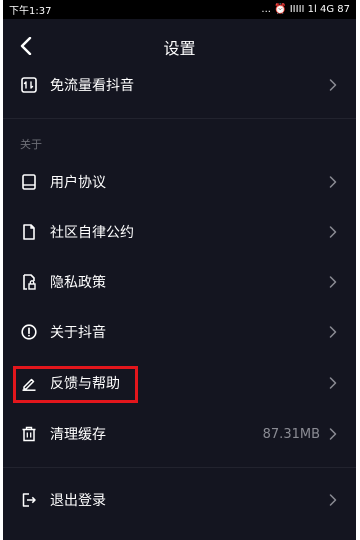  What do you see at coordinates (78, 501) in the screenshot?
I see `settings-item-label: 退出登录` at bounding box center [78, 501].